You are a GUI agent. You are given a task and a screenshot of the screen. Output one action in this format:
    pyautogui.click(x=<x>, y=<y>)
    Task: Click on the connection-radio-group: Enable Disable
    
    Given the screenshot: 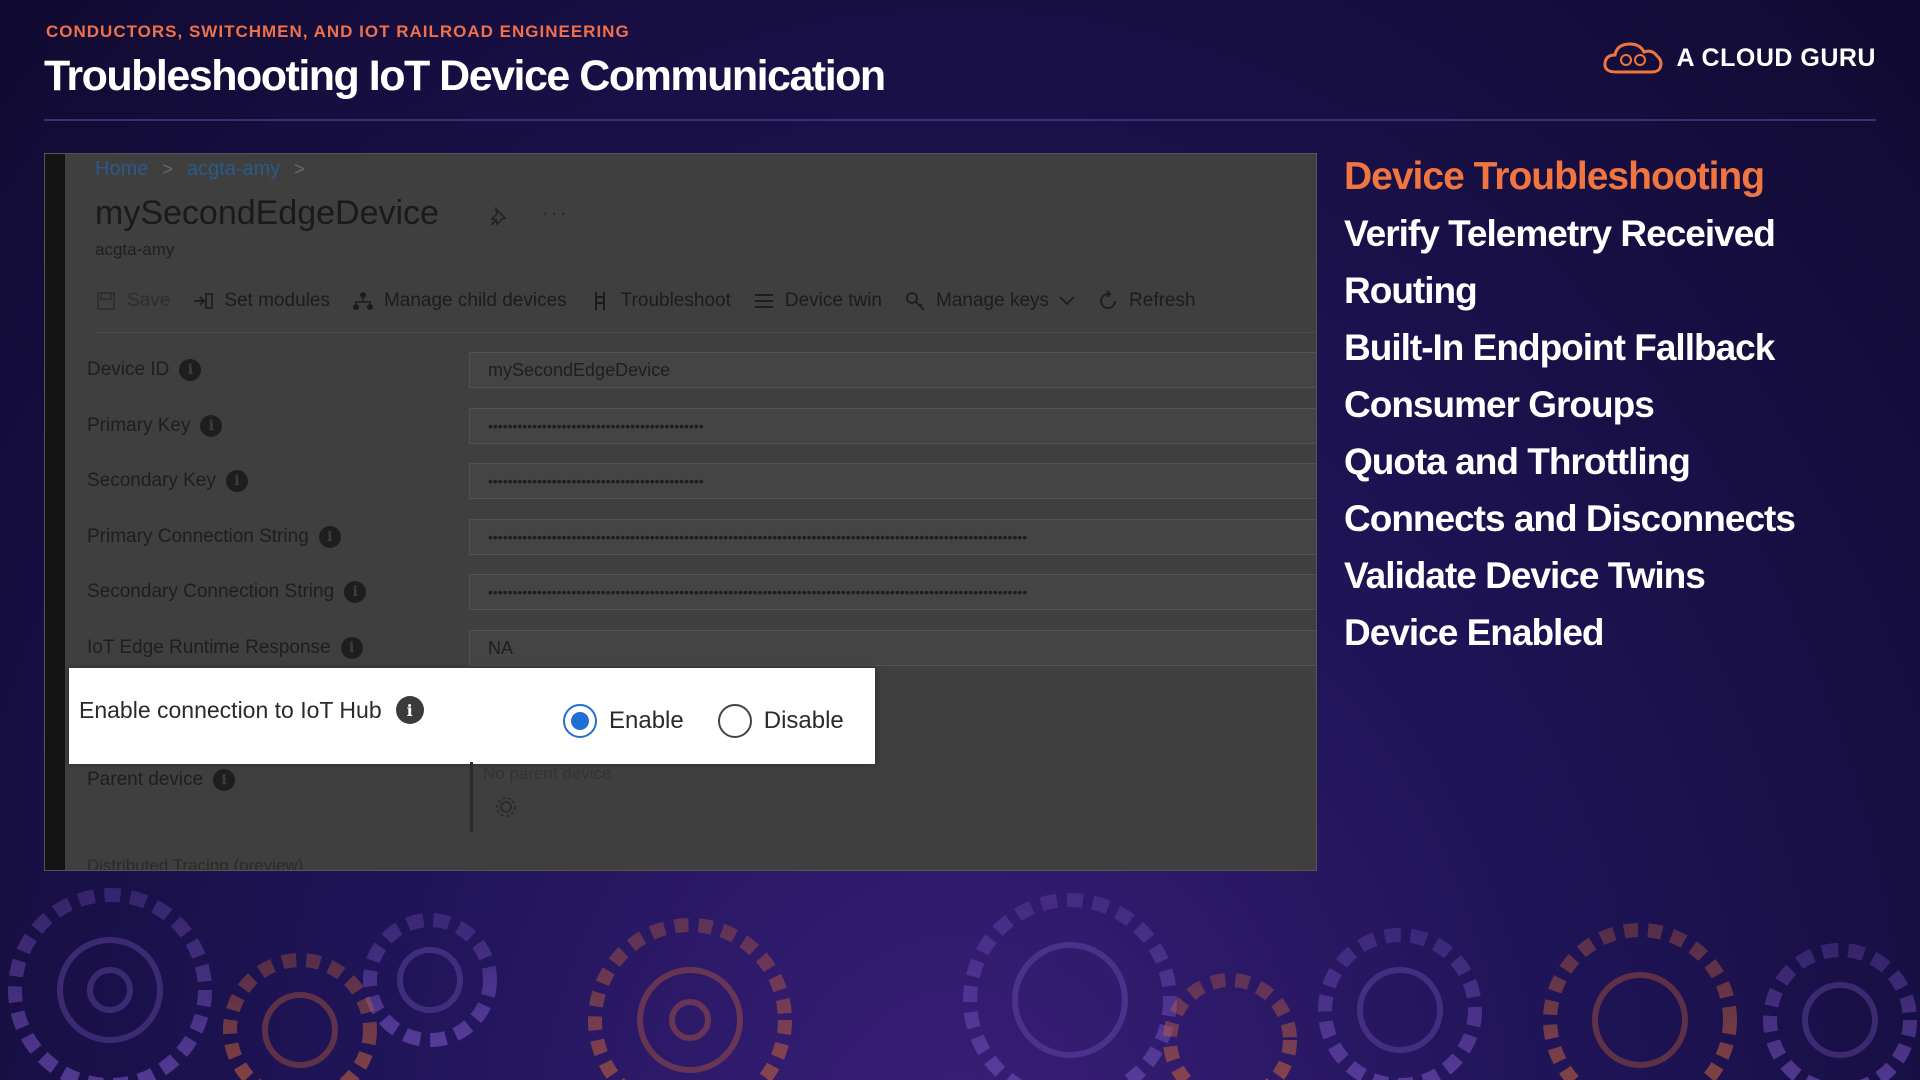 What is the action you would take?
    pyautogui.click(x=720, y=721)
    